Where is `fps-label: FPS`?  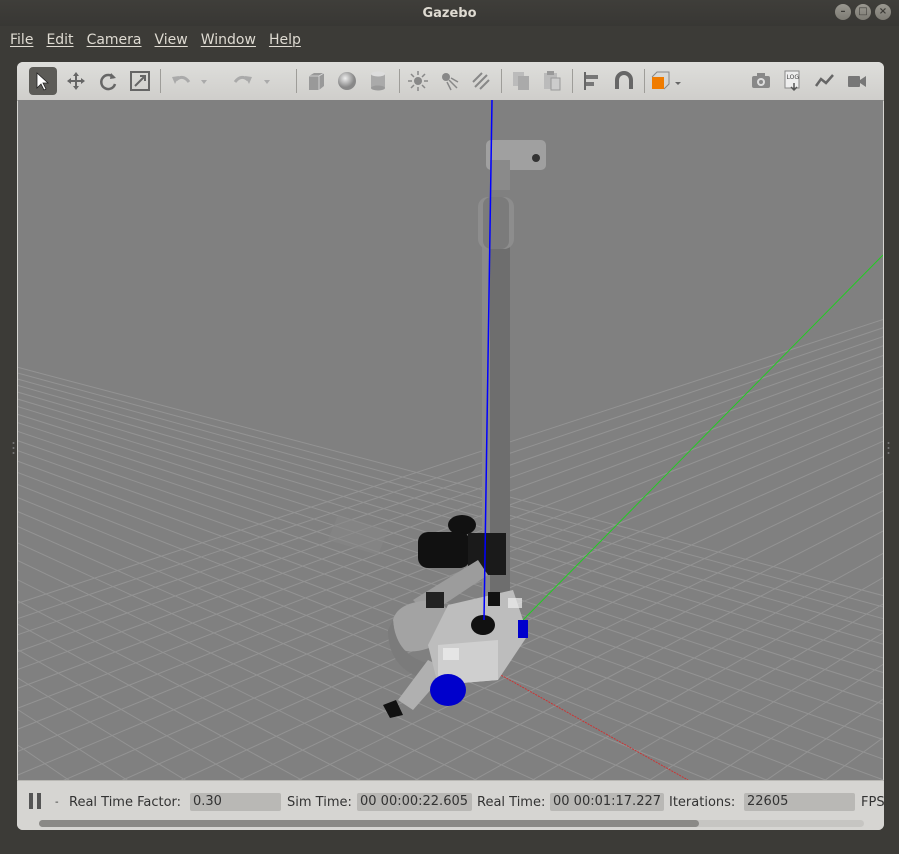
fps-label: FPS is located at coordinates (872, 802).